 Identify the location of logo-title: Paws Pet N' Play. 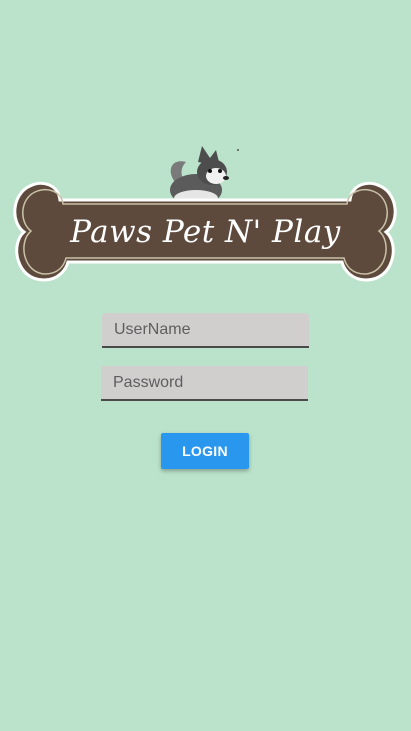
(205, 232).